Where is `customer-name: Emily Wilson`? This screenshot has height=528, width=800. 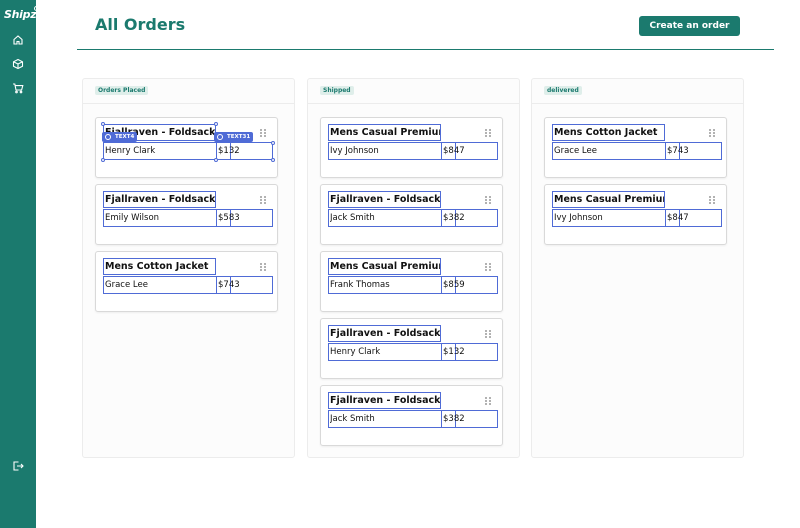 customer-name: Emily Wilson is located at coordinates (160, 218).